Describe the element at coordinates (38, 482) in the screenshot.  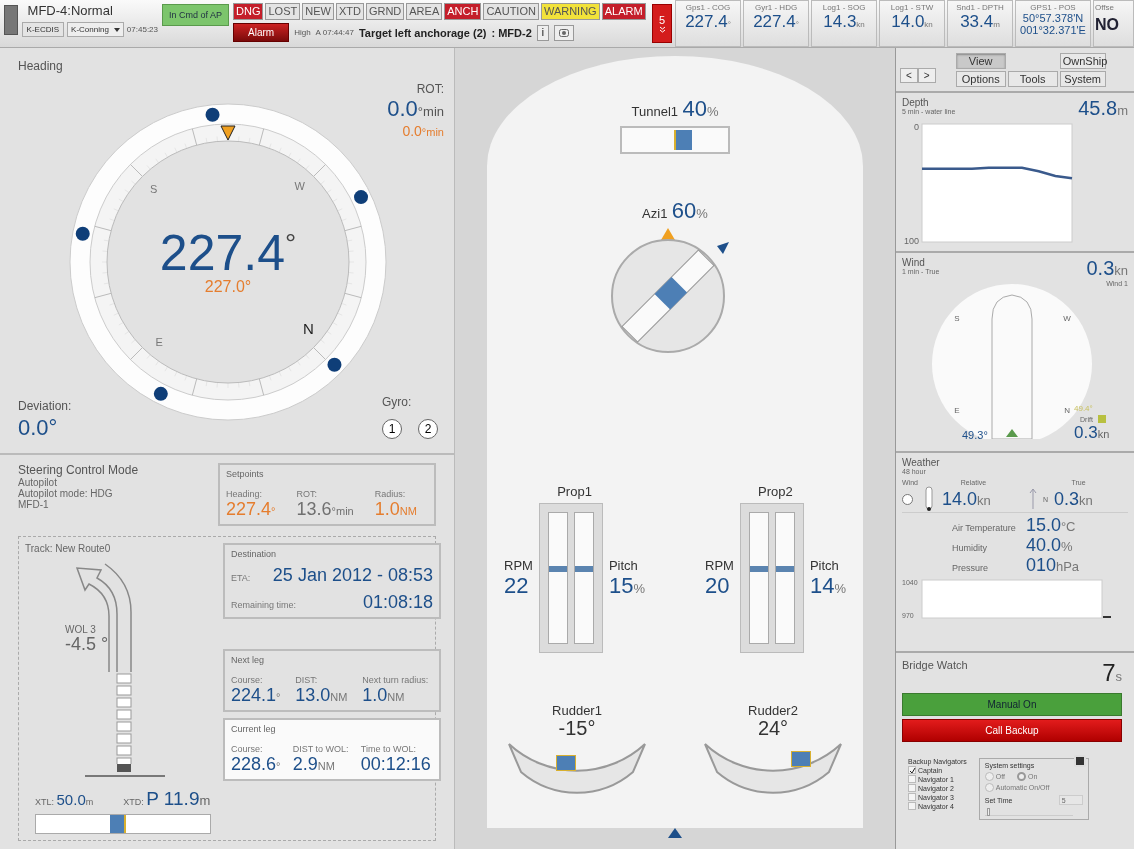
I see `mode-line: Autopilot` at that location.